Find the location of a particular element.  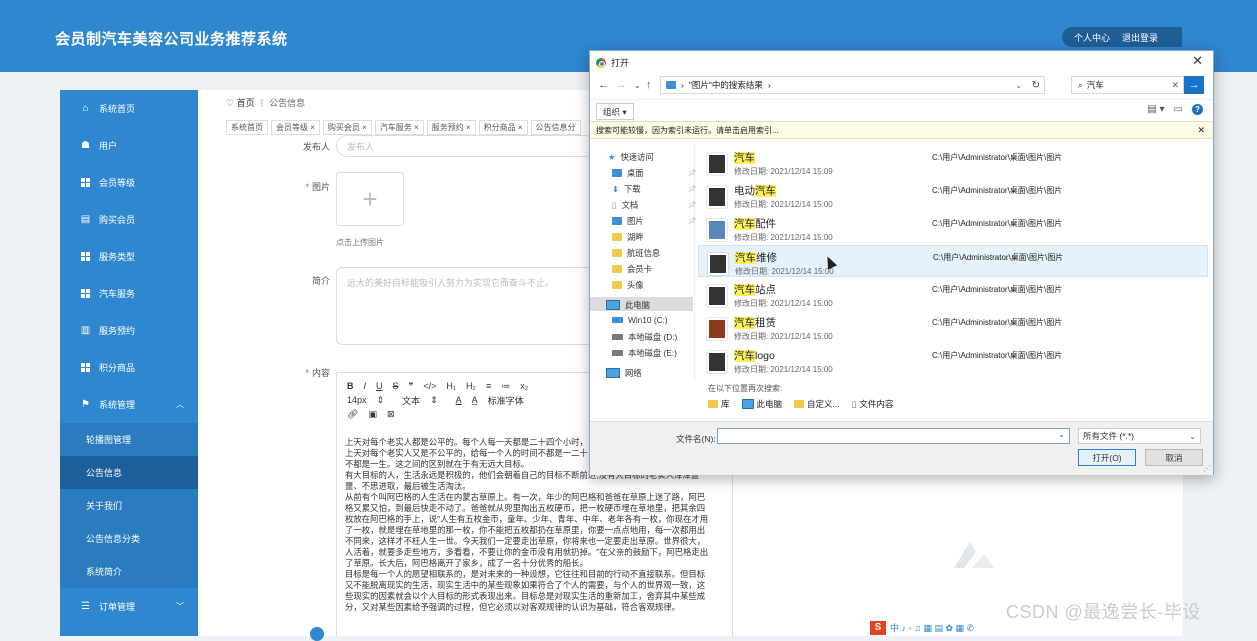

search-content-link: ▯ 文件内容 is located at coordinates (873, 404).